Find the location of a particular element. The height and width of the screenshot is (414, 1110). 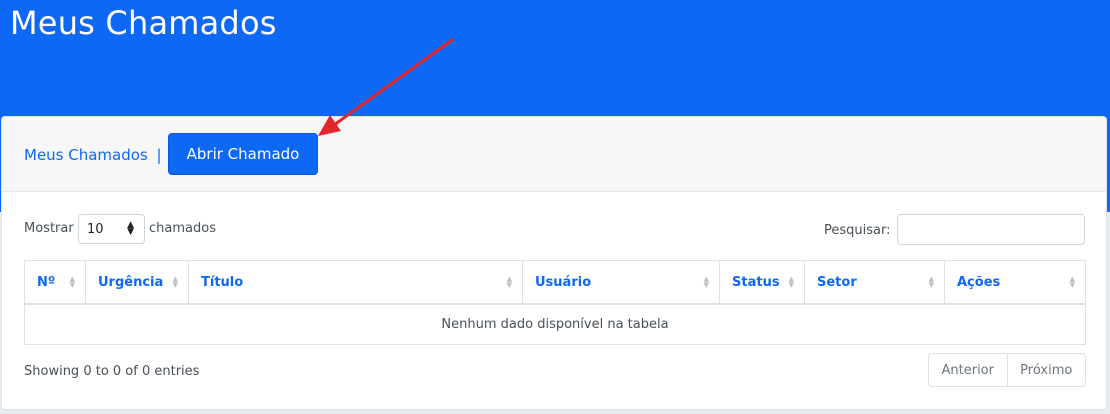

column-header-urgency: Urgência ▲ ▼ is located at coordinates (137, 282).